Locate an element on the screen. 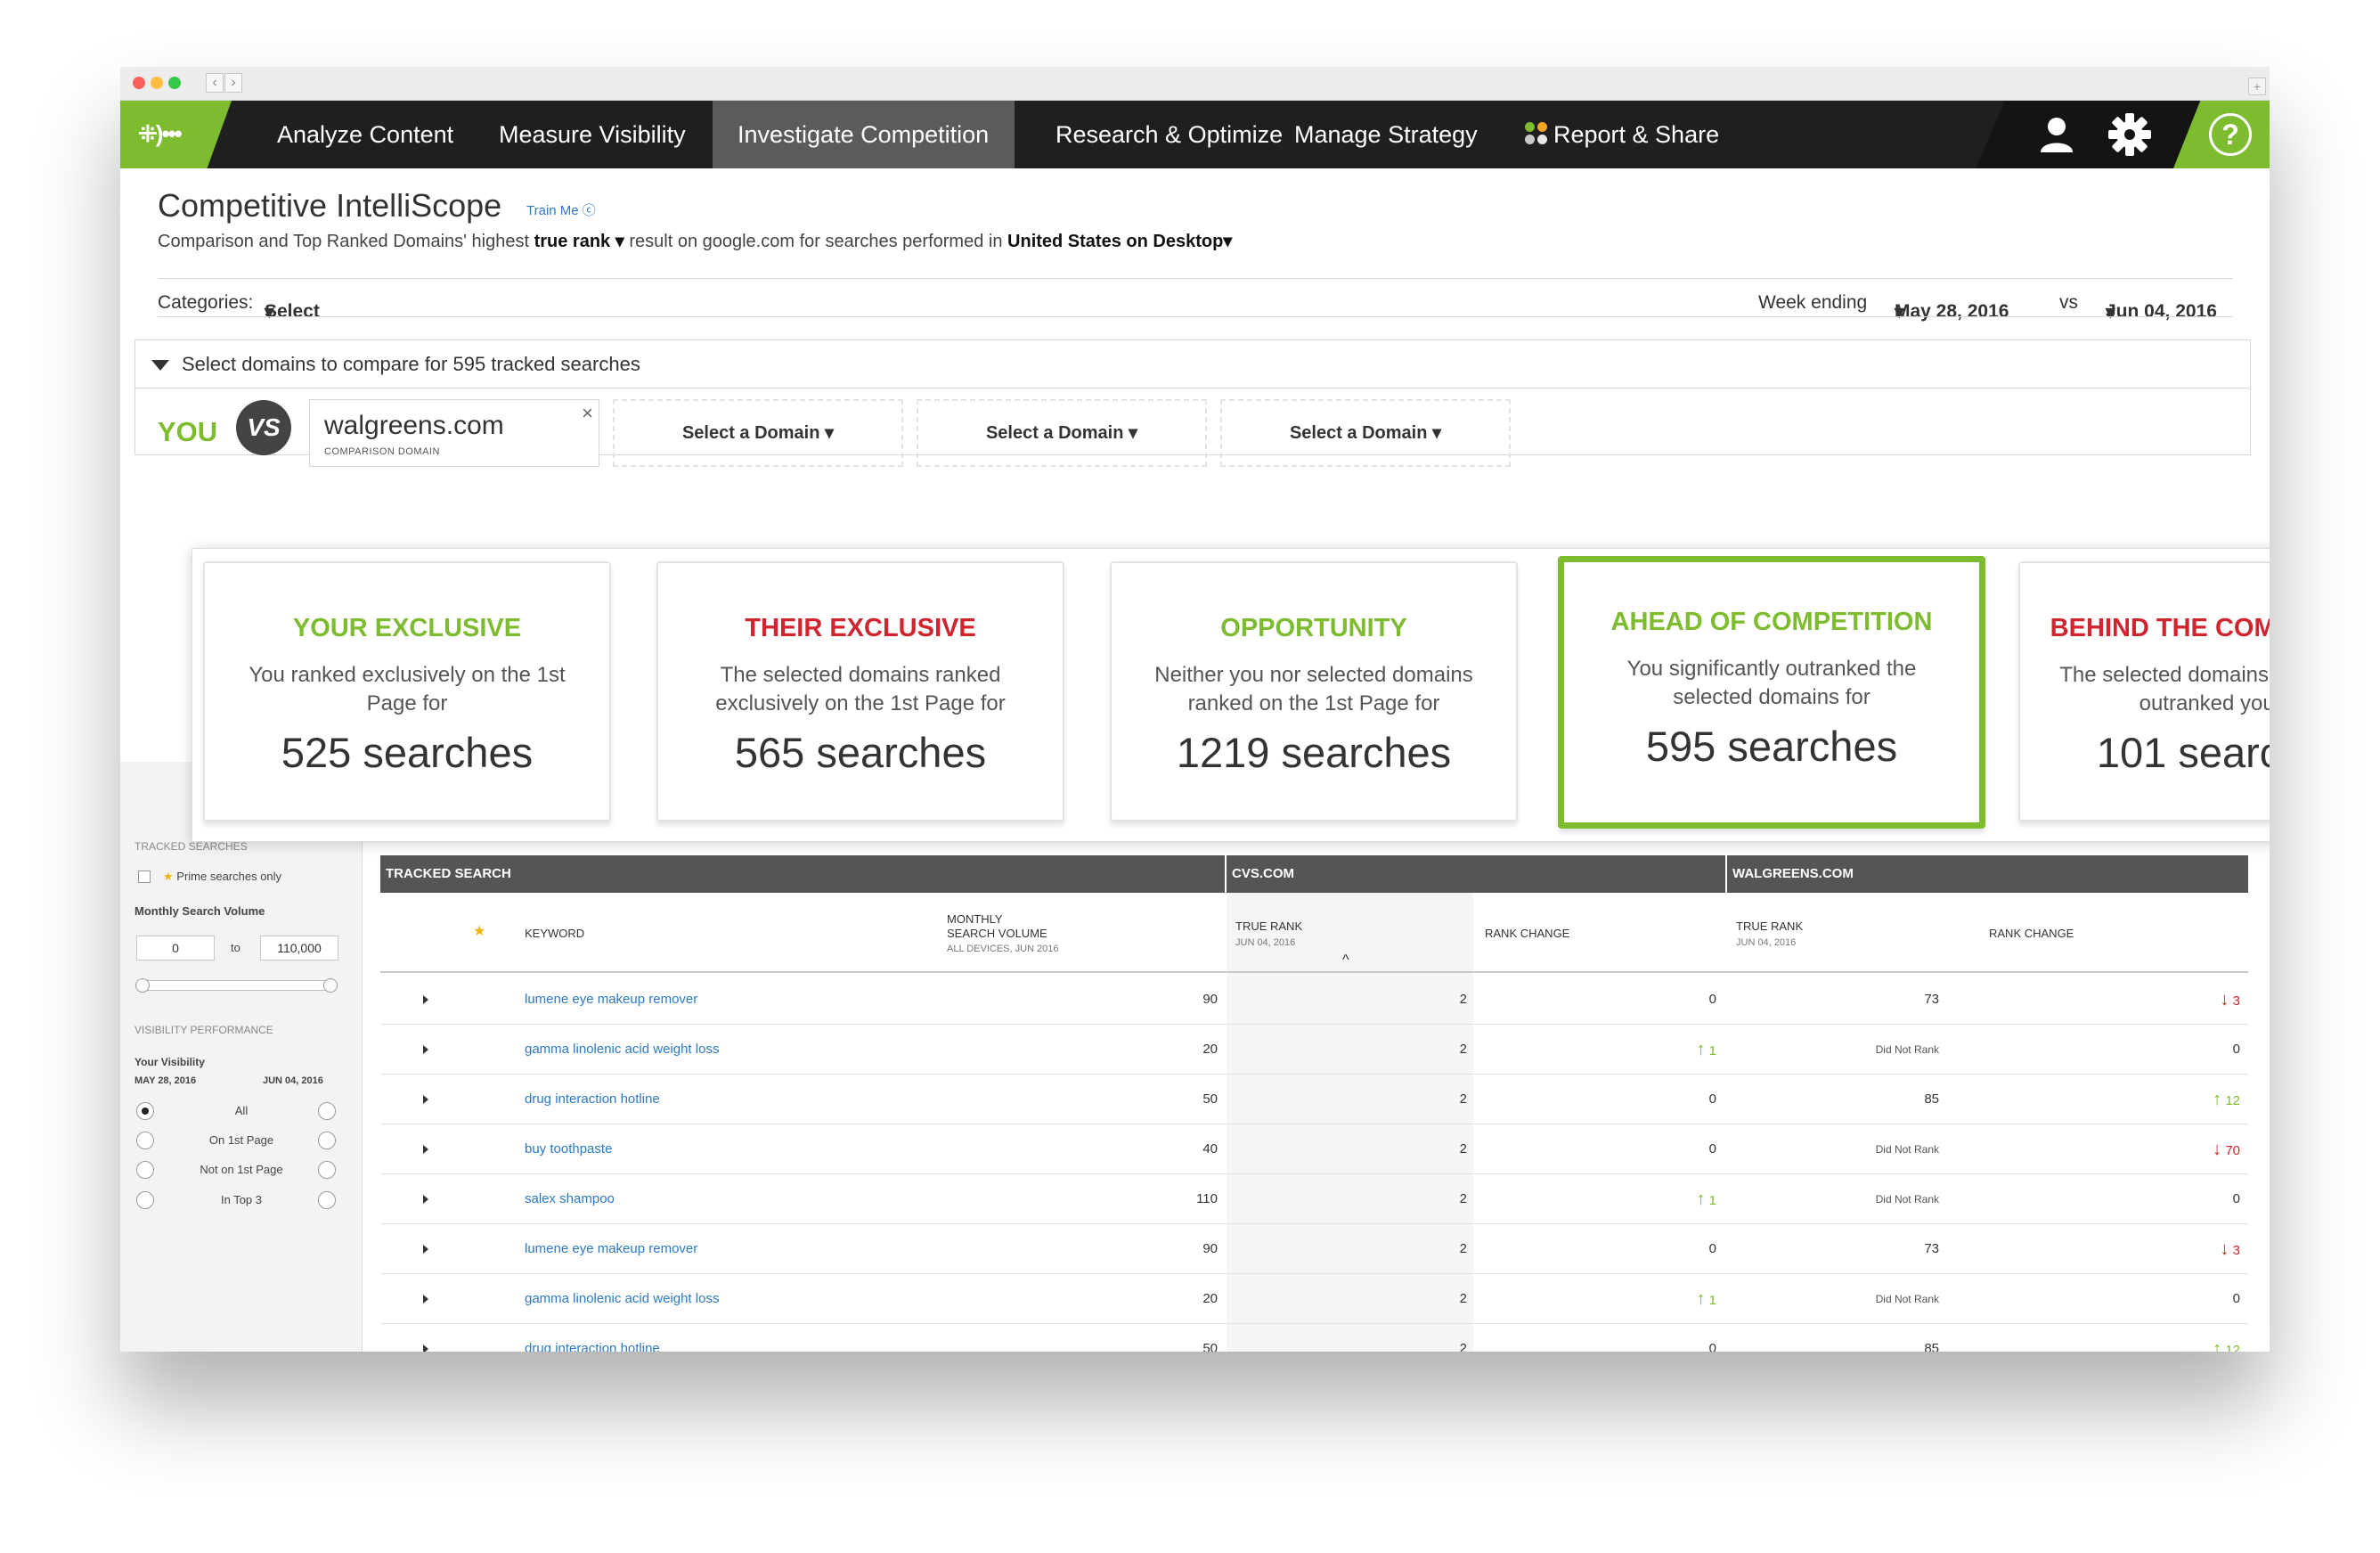  col-wg-rank-change: RANK CHANGE is located at coordinates (2032, 934).